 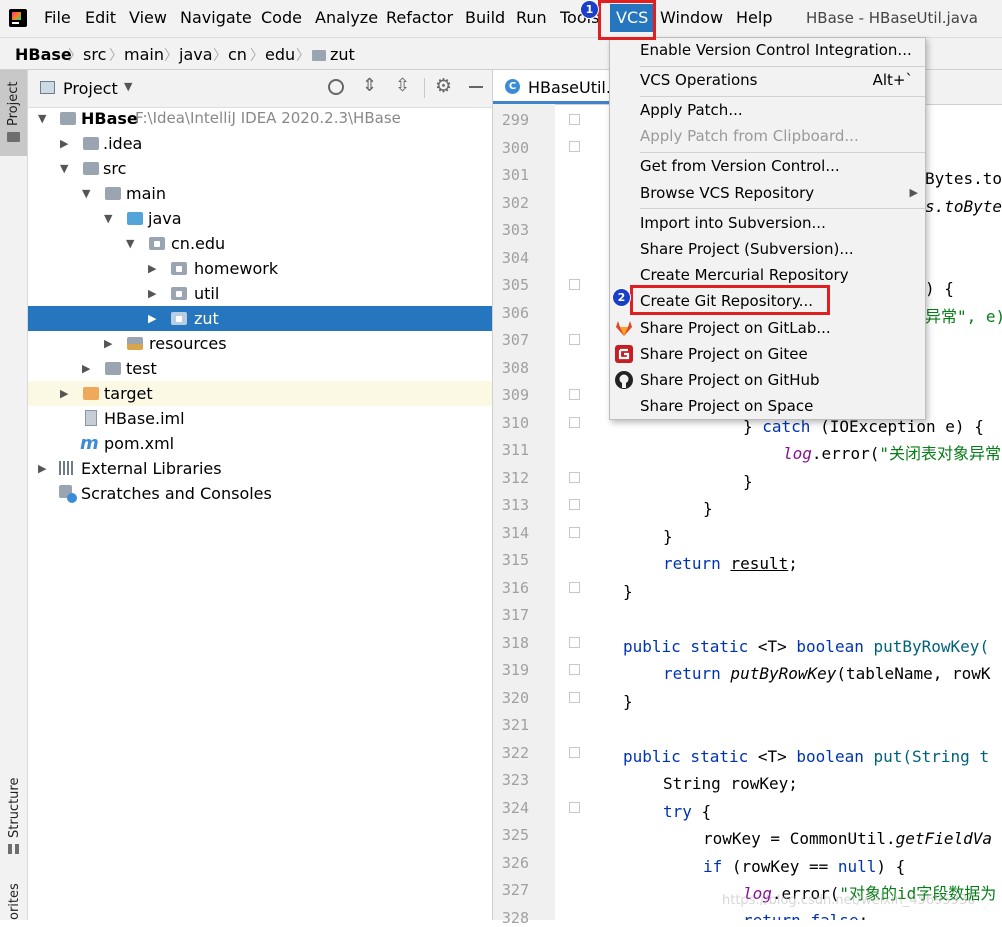 I want to click on menu-file: File, so click(x=57, y=18).